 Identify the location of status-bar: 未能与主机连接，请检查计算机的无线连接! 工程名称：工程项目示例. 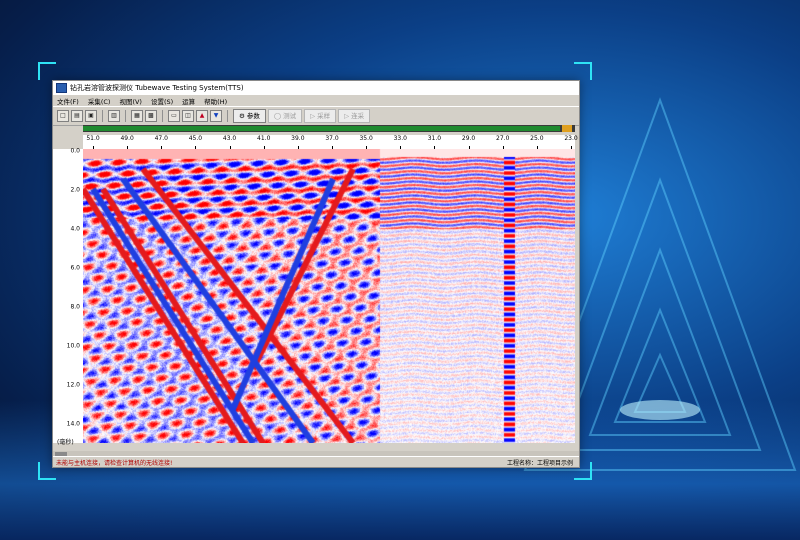
(316, 461).